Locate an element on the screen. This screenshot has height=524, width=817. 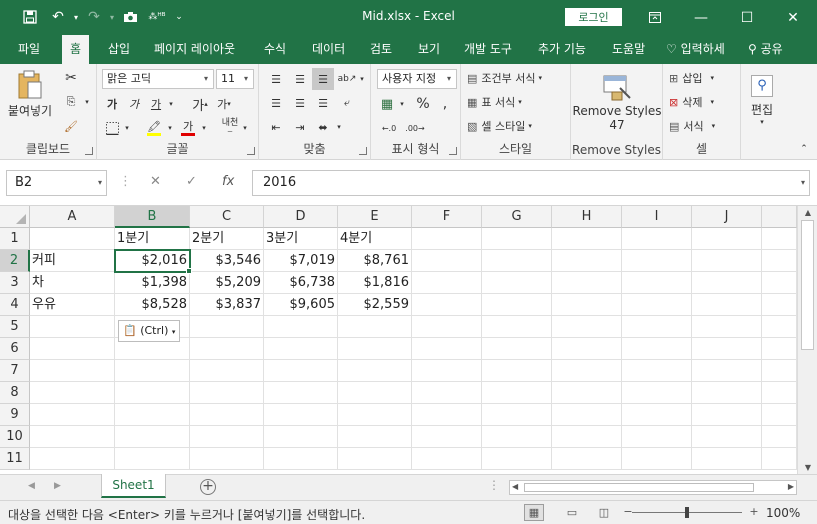
cell-f1 is located at coordinates (447, 239).